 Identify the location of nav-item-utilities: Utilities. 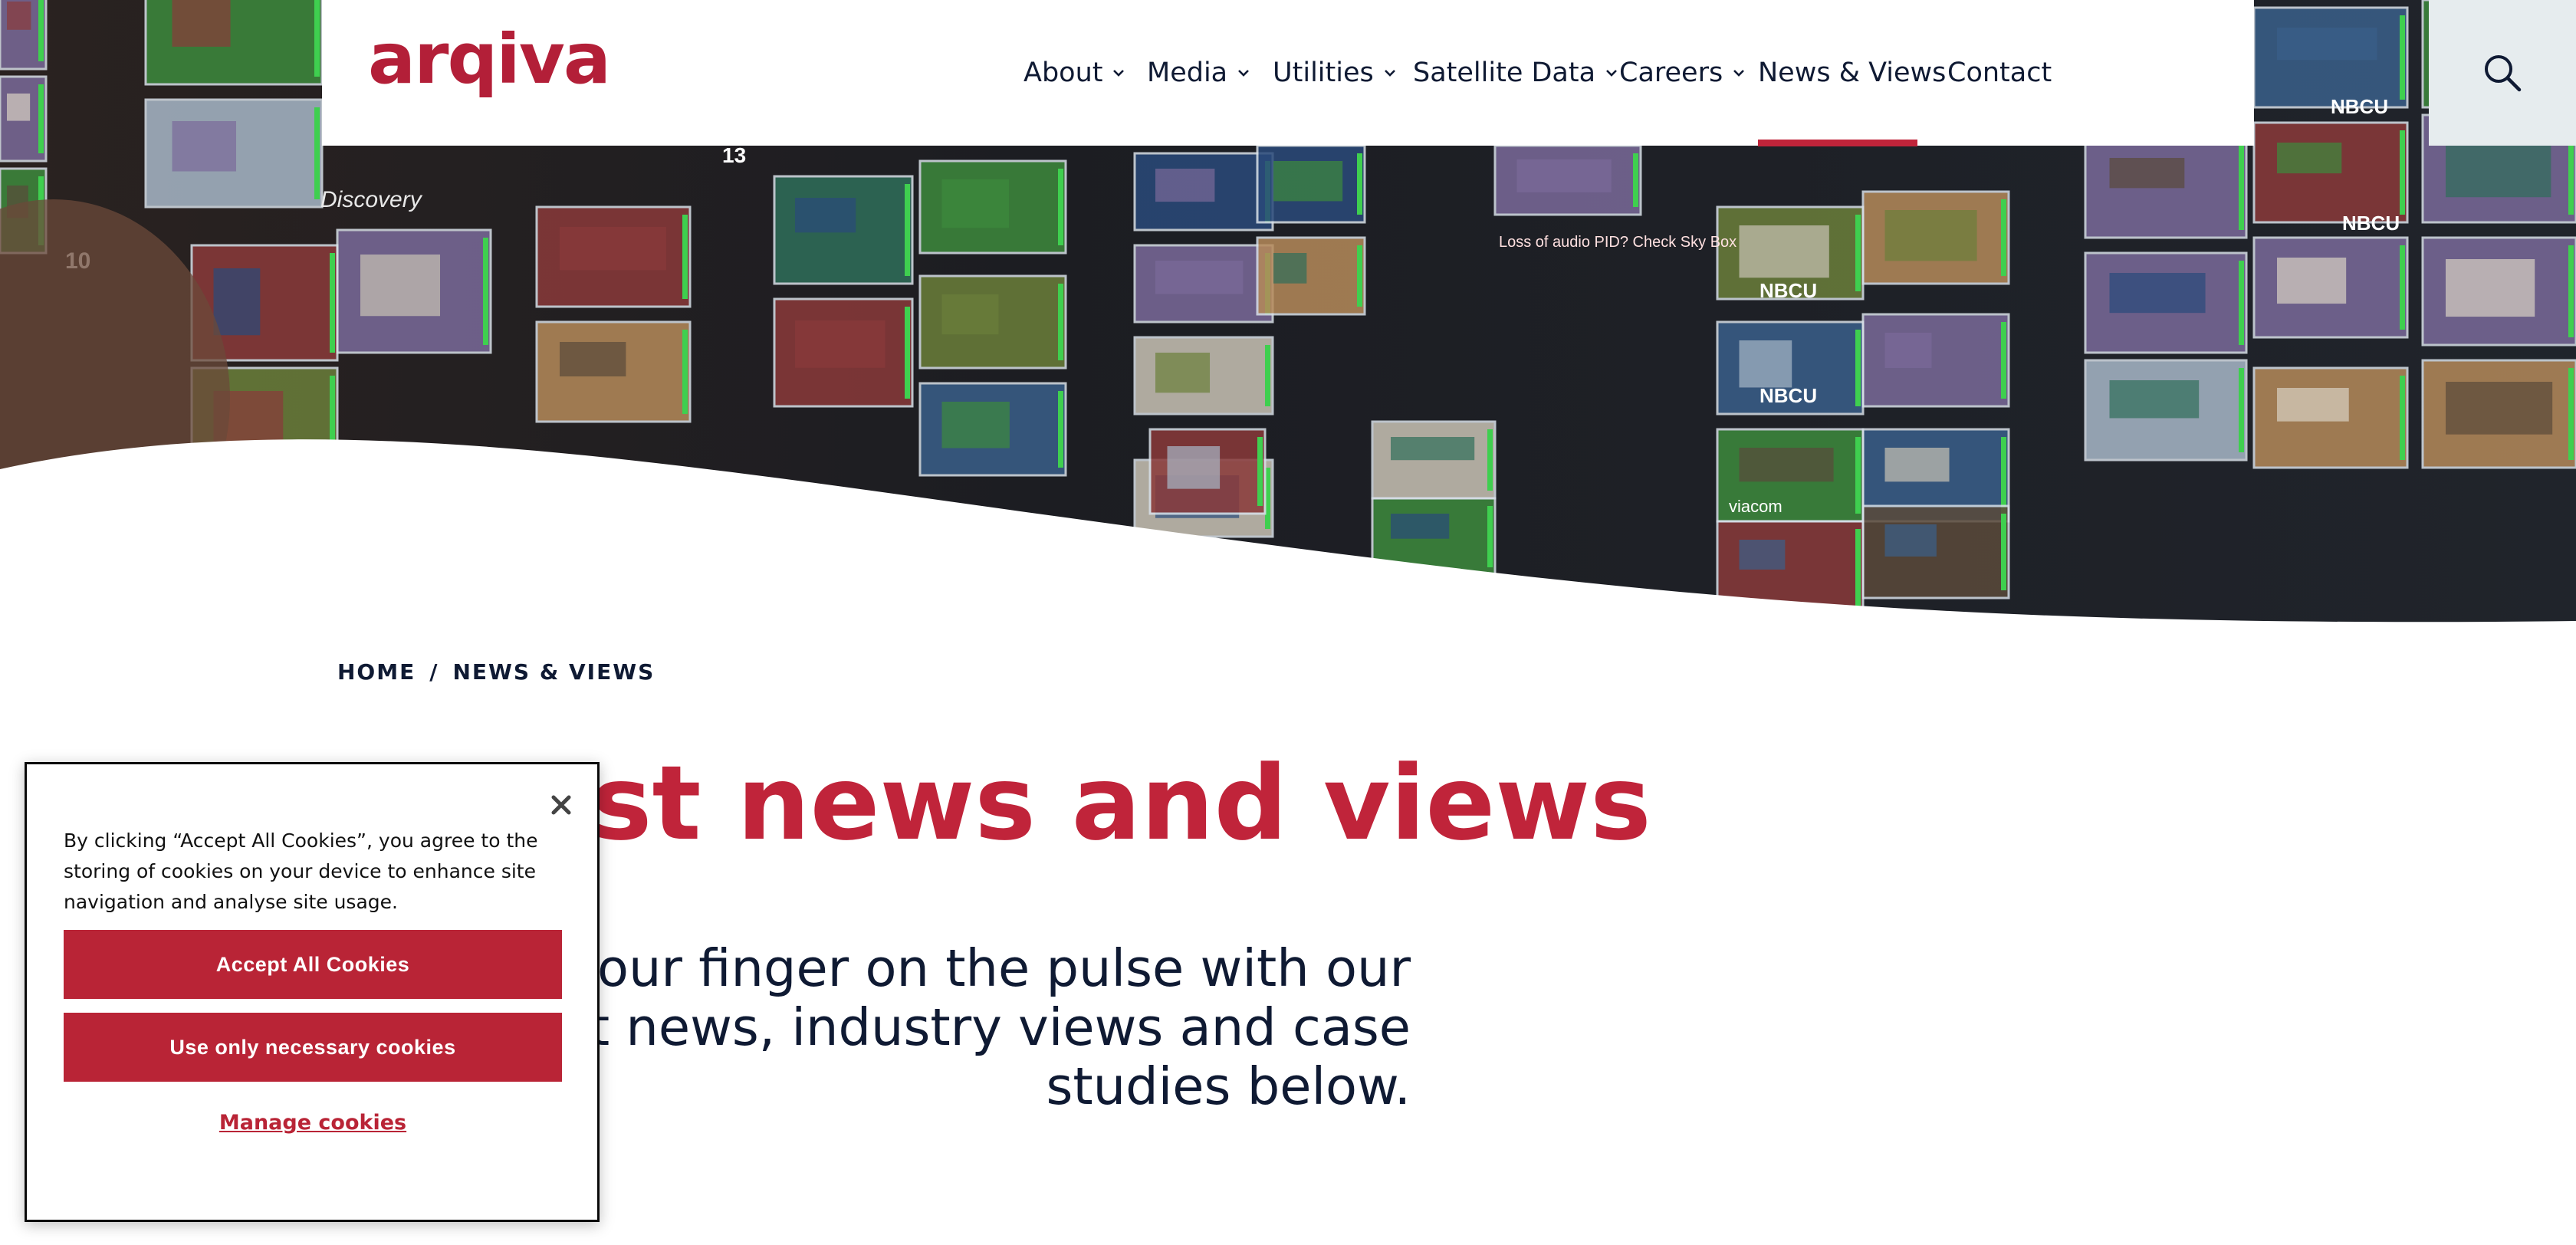
(1335, 73).